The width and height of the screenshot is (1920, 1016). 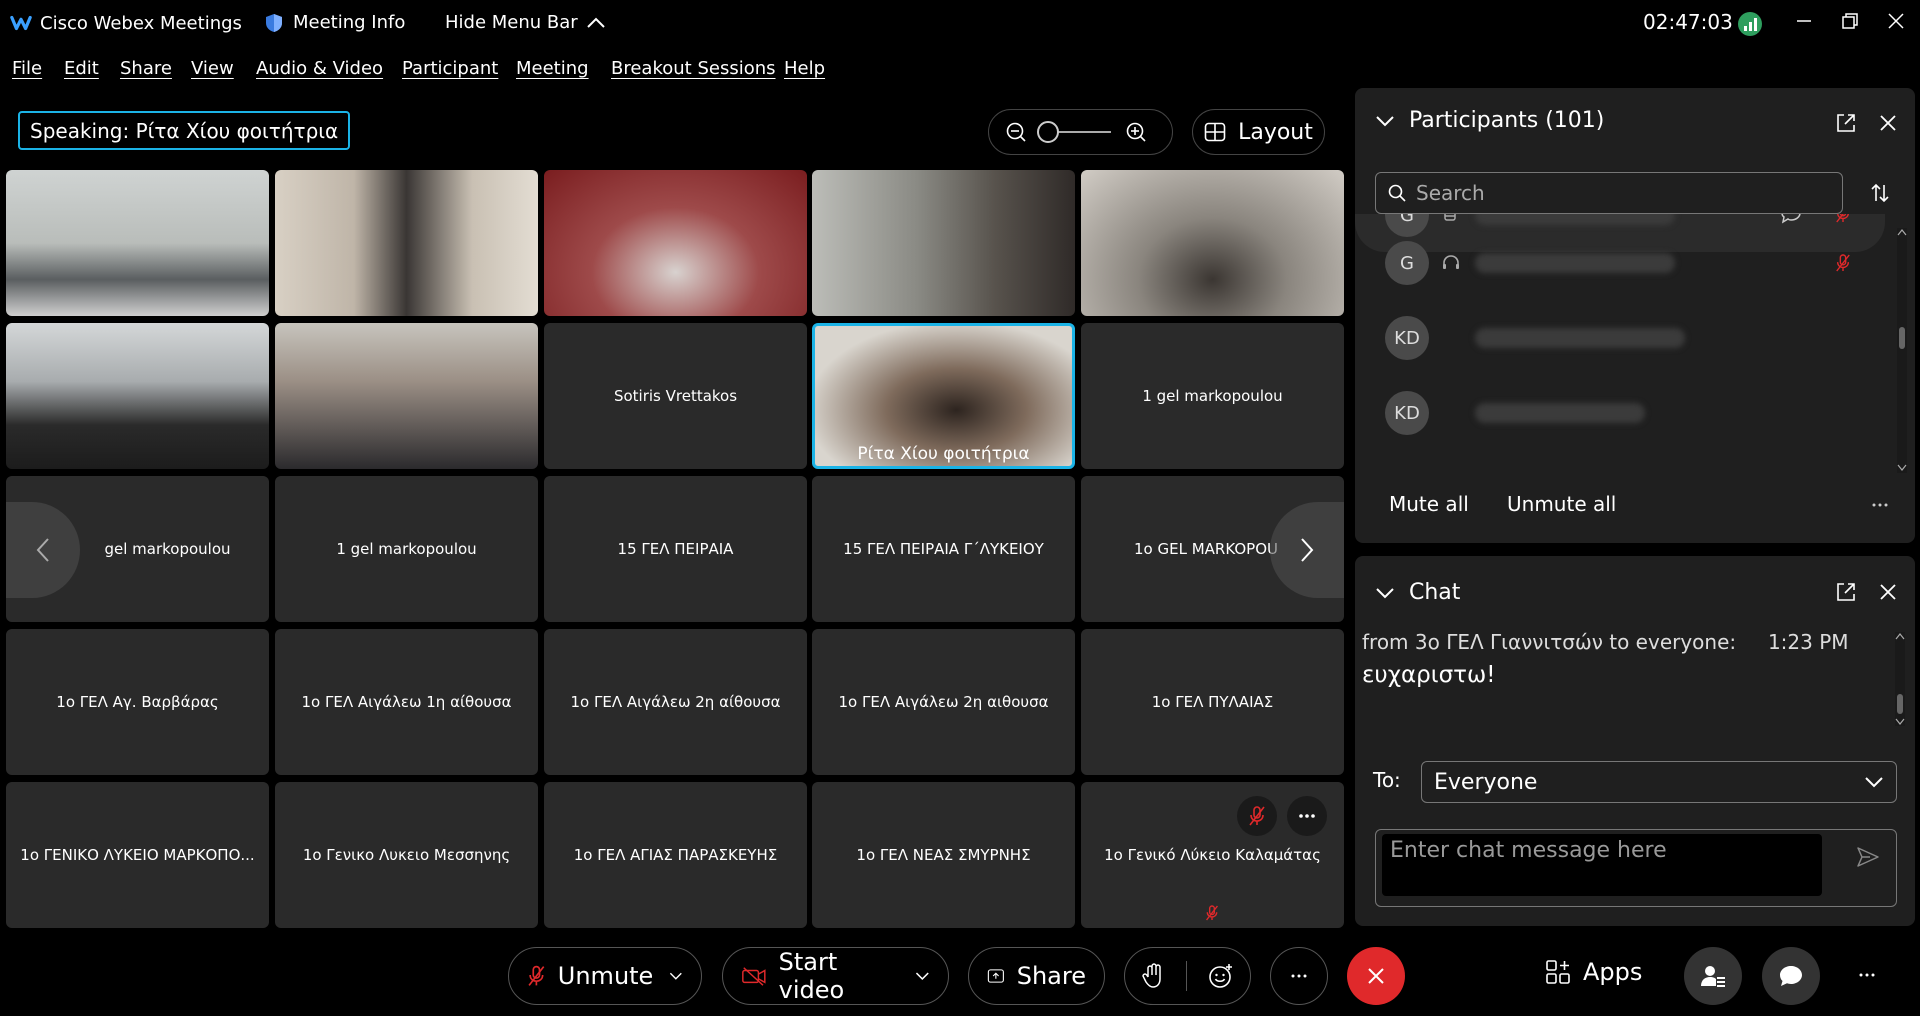 I want to click on chat-message-input: Enter chat message here, so click(x=1636, y=868).